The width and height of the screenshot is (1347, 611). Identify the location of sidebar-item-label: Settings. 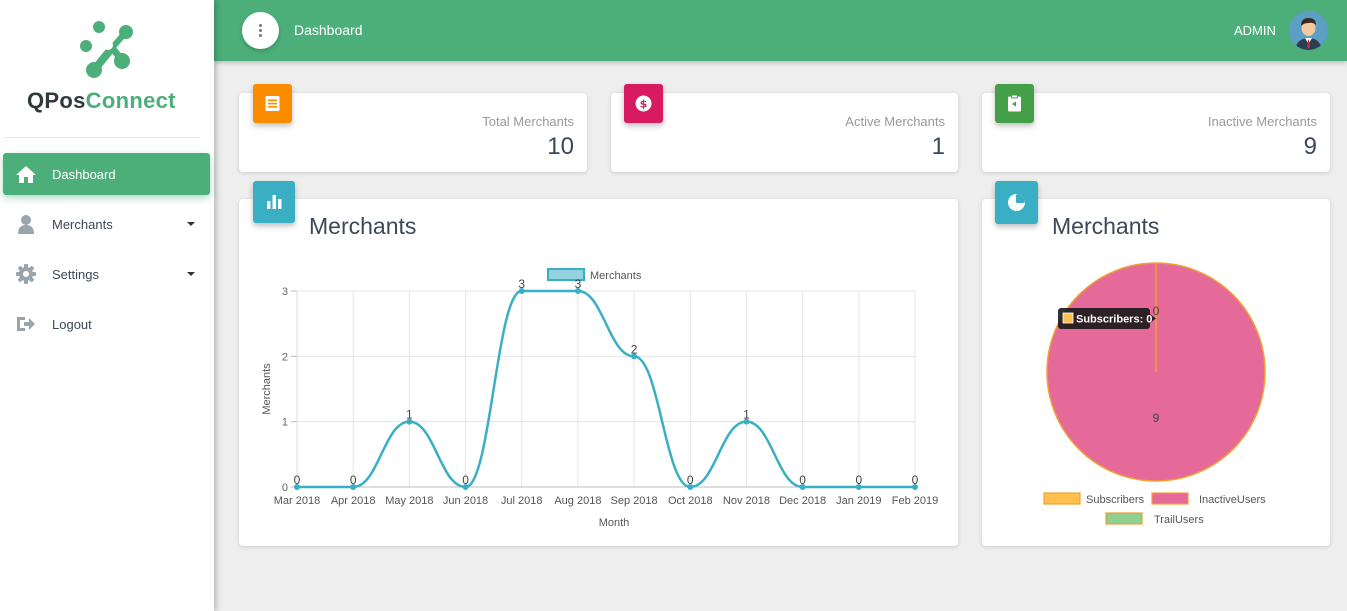
(75, 274).